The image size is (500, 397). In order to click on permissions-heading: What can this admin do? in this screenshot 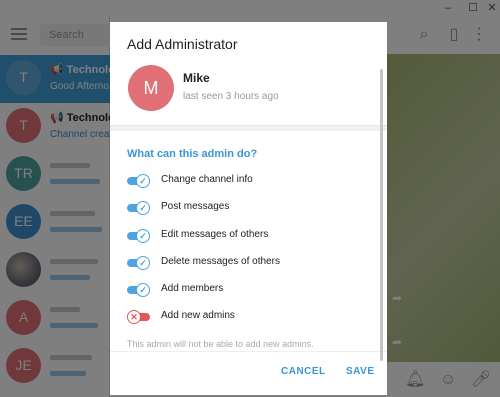, I will do `click(192, 154)`.